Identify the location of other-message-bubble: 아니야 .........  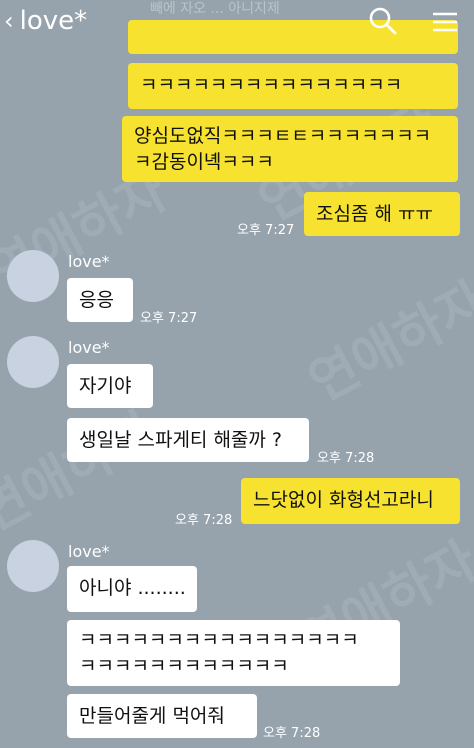
(132, 589).